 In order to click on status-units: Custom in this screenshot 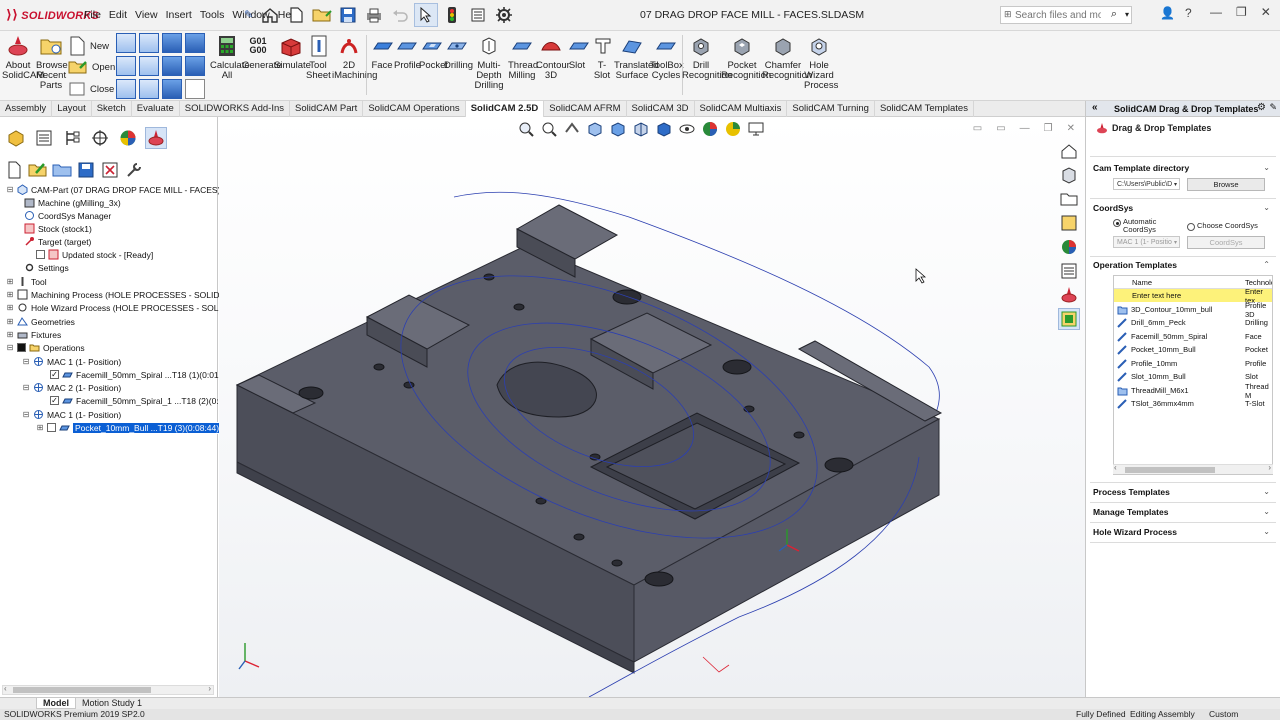, I will do `click(1223, 714)`.